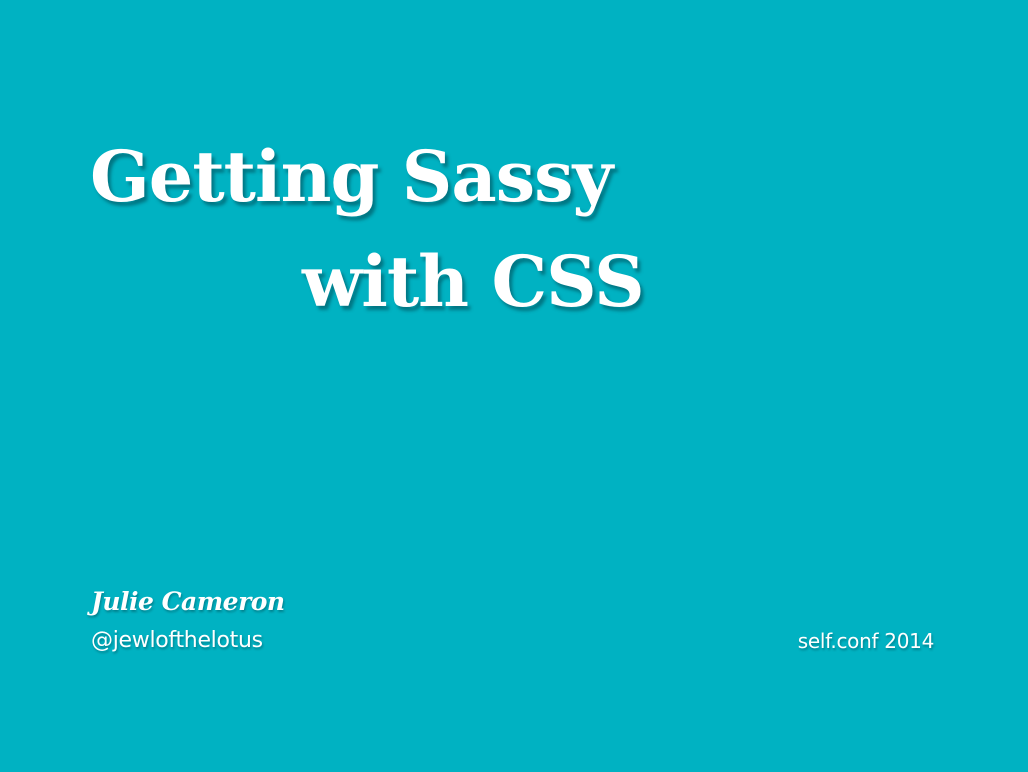 The height and width of the screenshot is (772, 1028). What do you see at coordinates (188, 601) in the screenshot?
I see `author-name: Julie Cameron` at bounding box center [188, 601].